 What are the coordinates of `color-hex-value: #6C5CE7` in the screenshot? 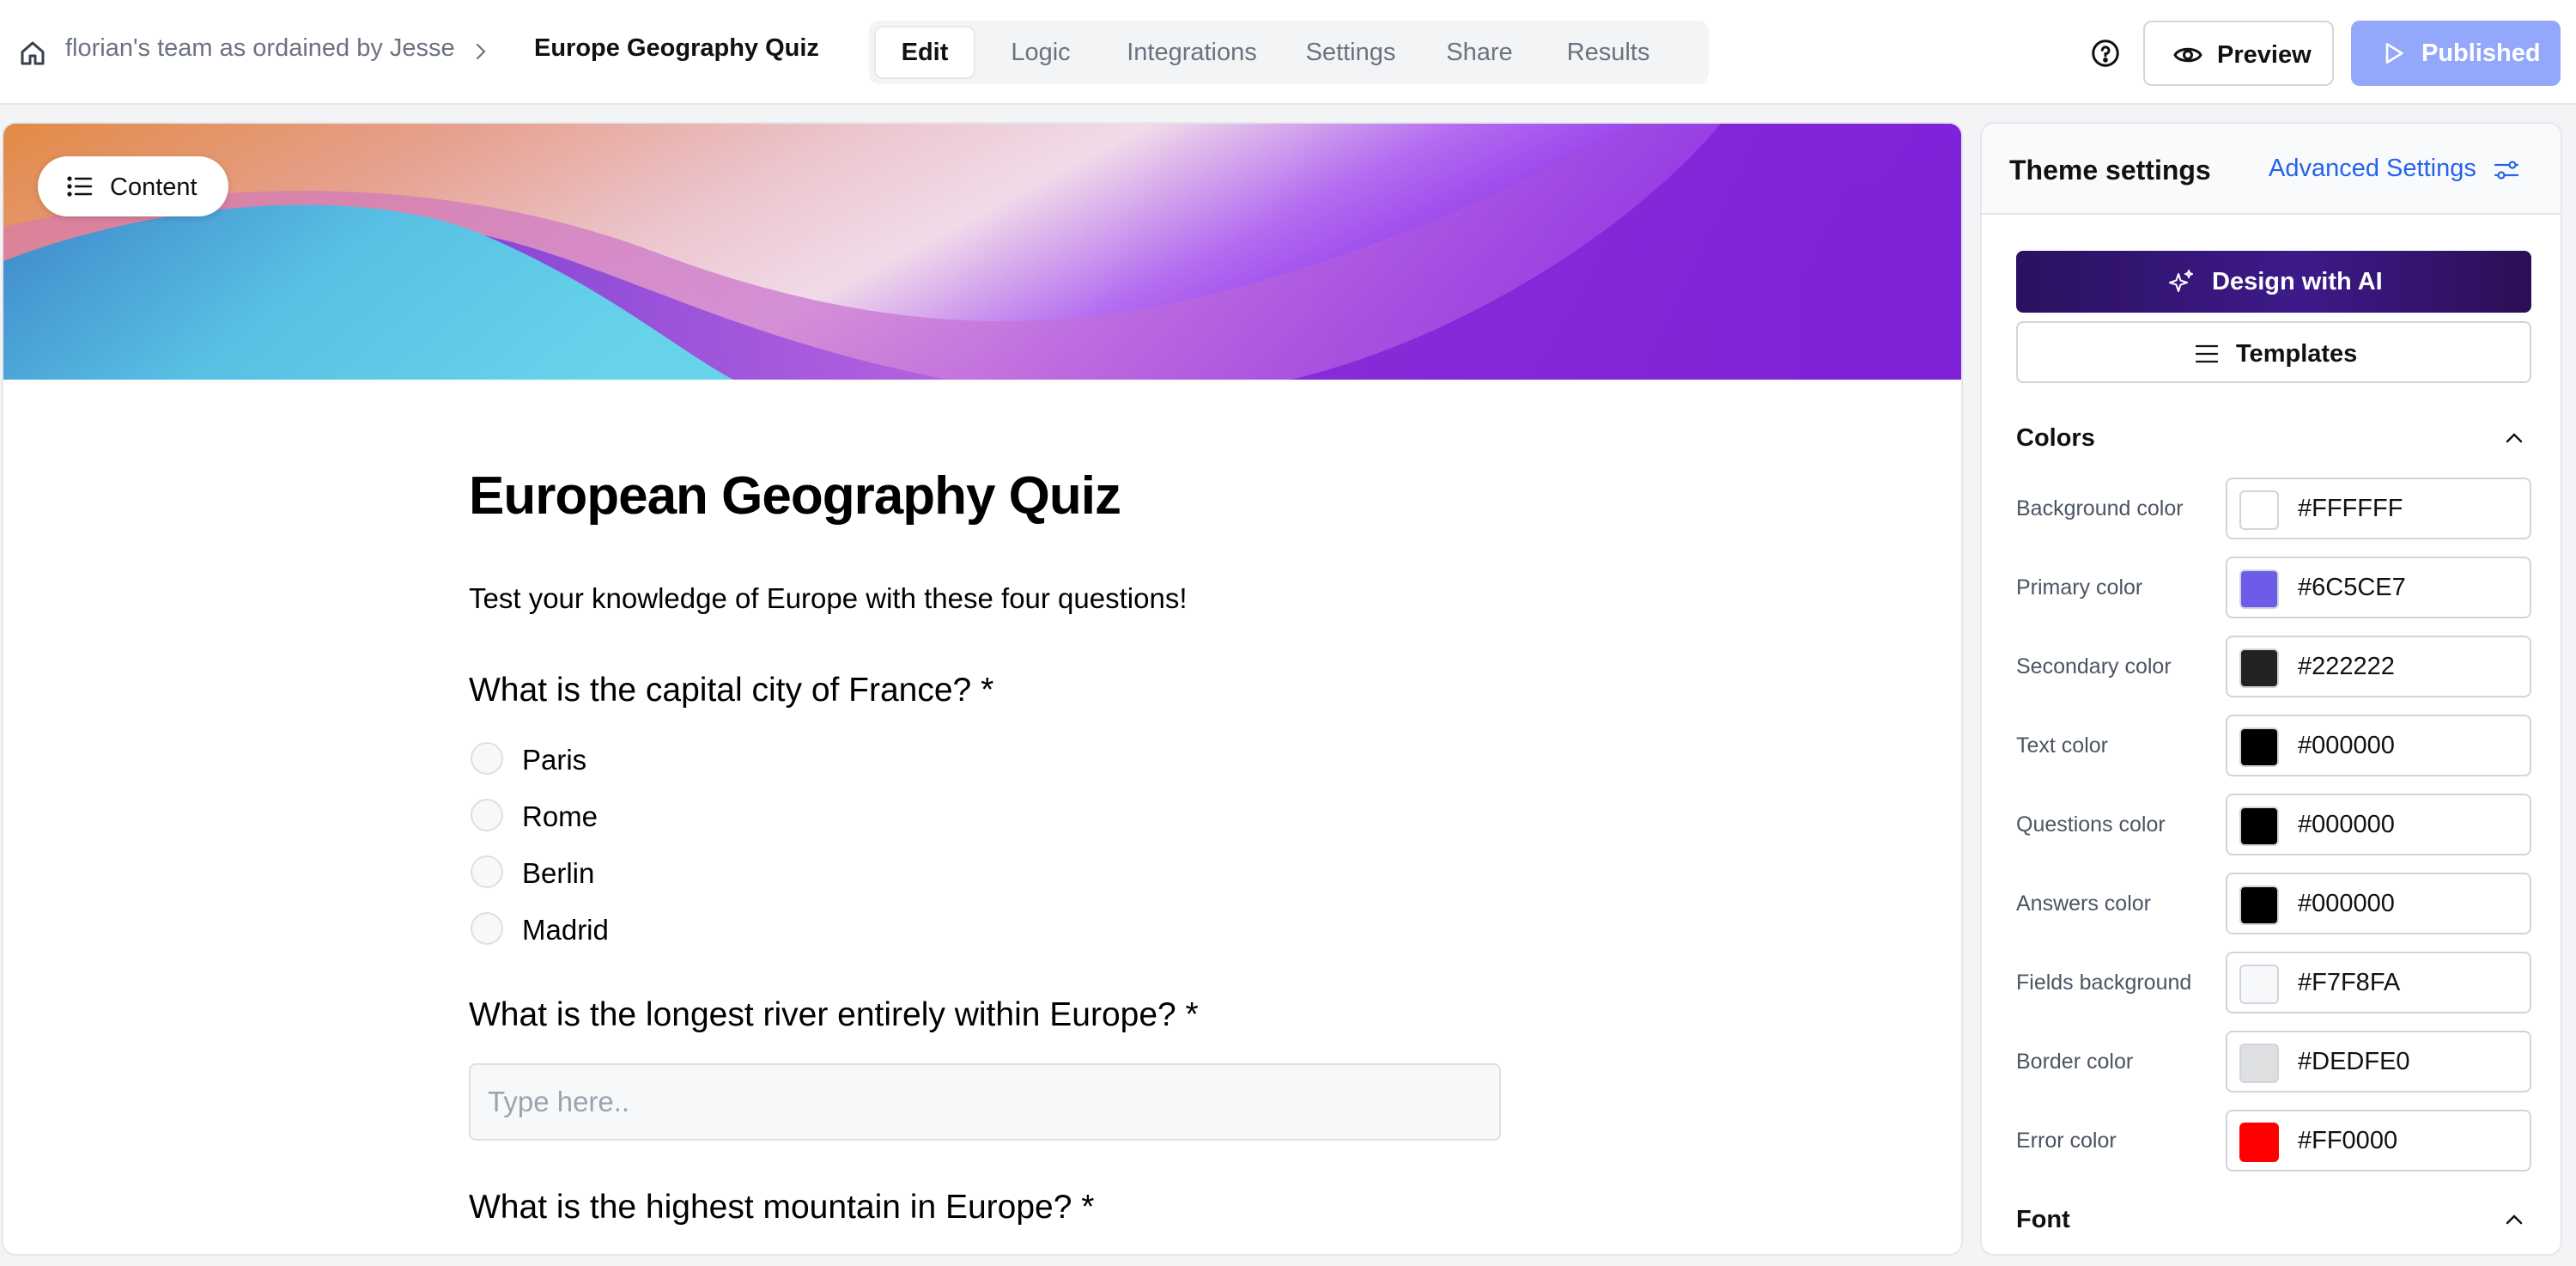 It's located at (2352, 588).